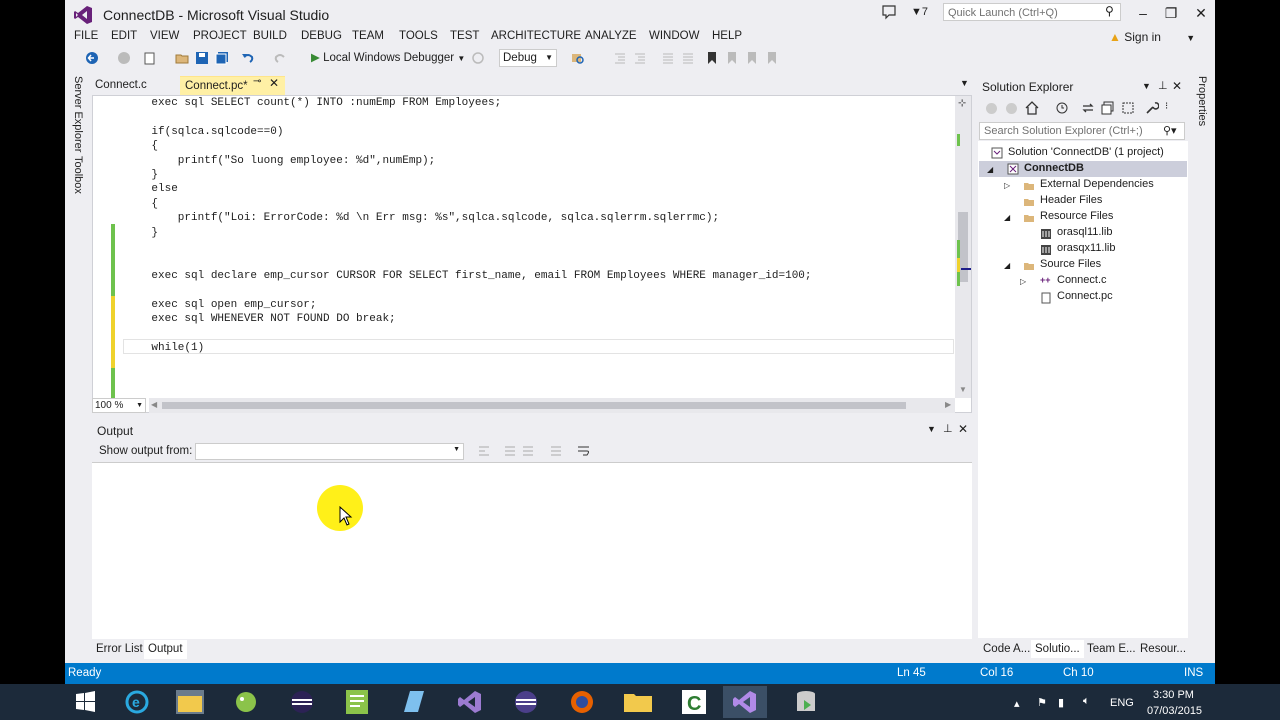 This screenshot has height=720, width=1280. I want to click on tree-item-connect-c: Connect.c, so click(1082, 280).